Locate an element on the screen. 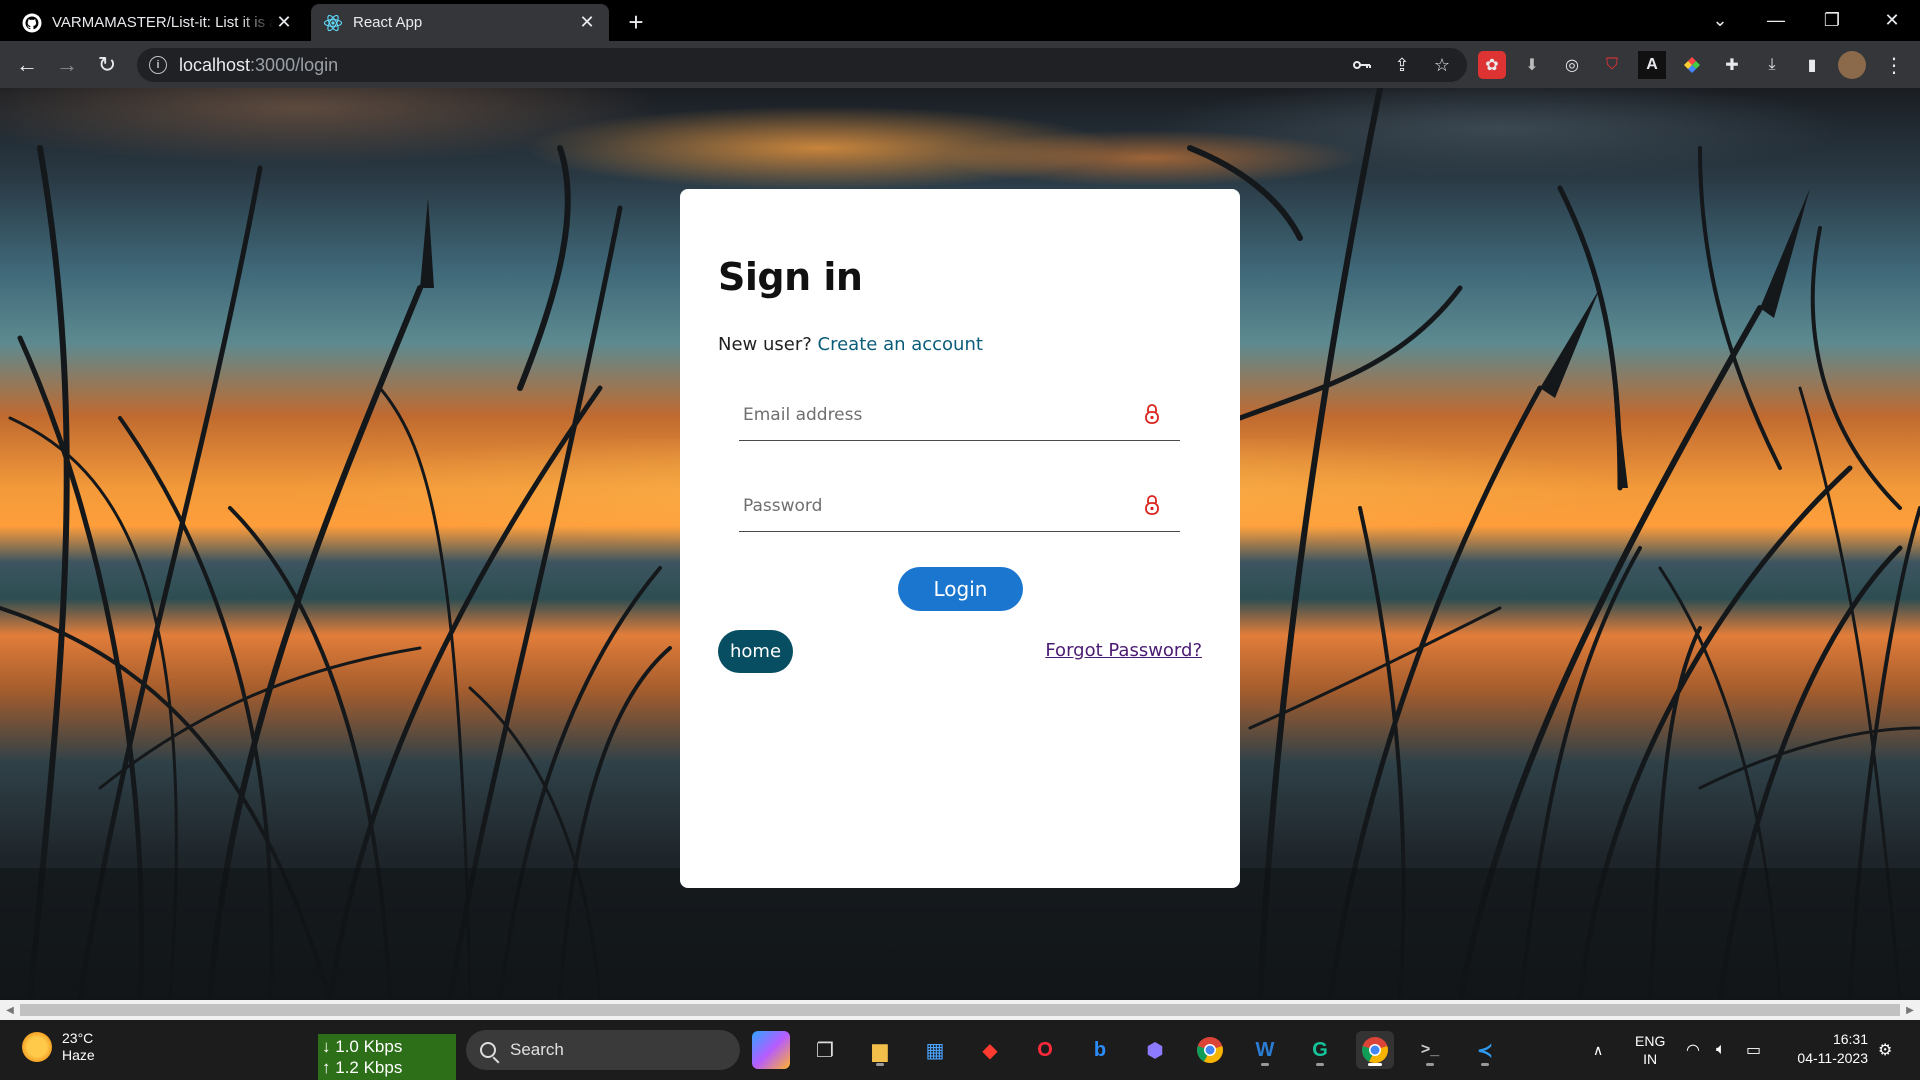 This screenshot has height=1080, width=1920. tab-github: VARMAMASTER/List-it: List it is a ✕ is located at coordinates (158, 22).